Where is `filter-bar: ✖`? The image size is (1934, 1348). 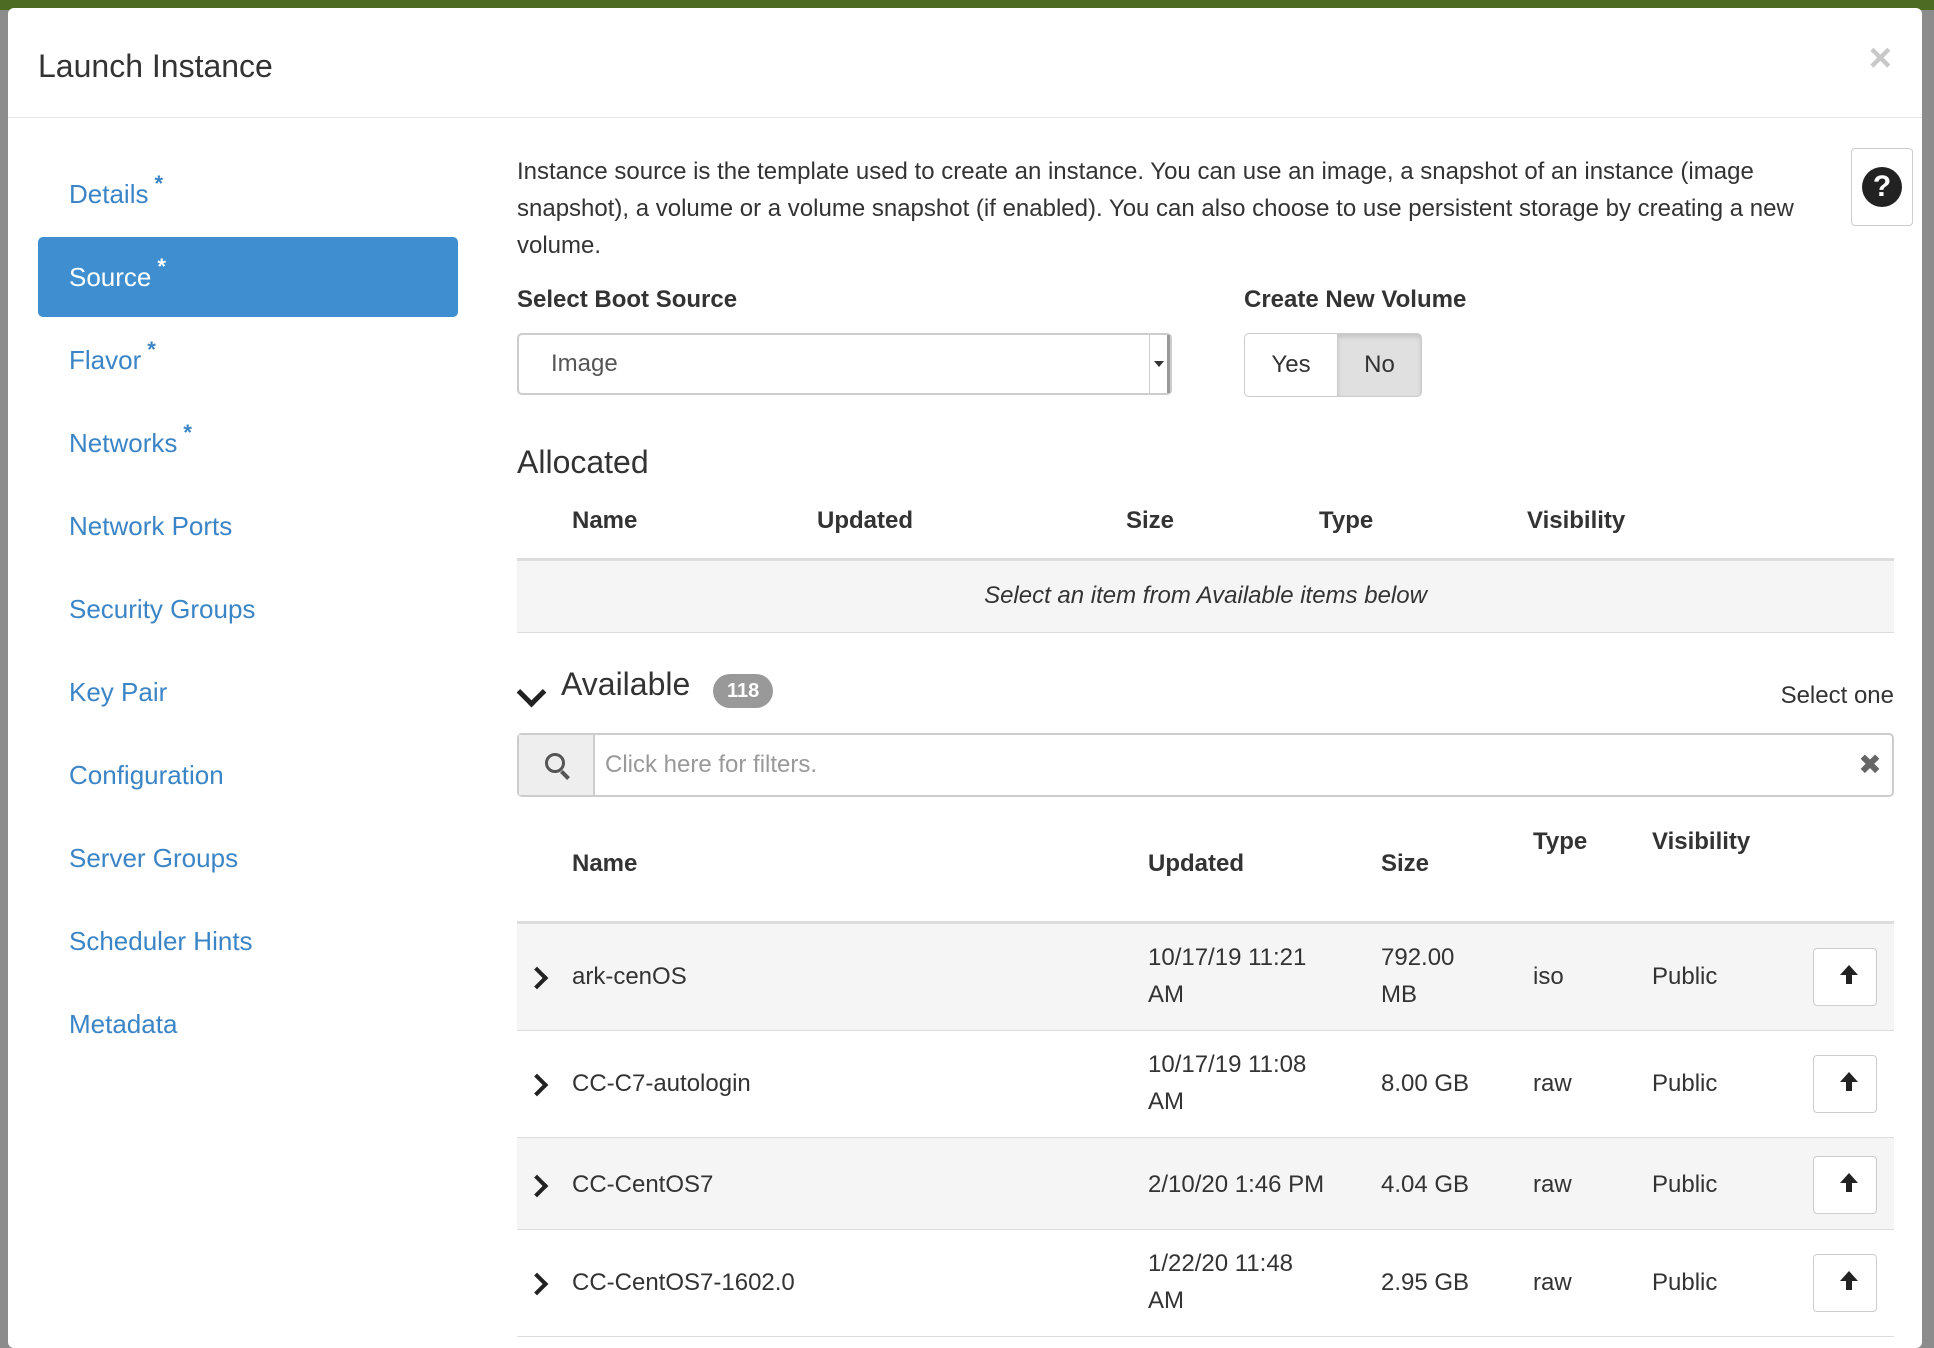
filter-bar: ✖ is located at coordinates (1205, 765).